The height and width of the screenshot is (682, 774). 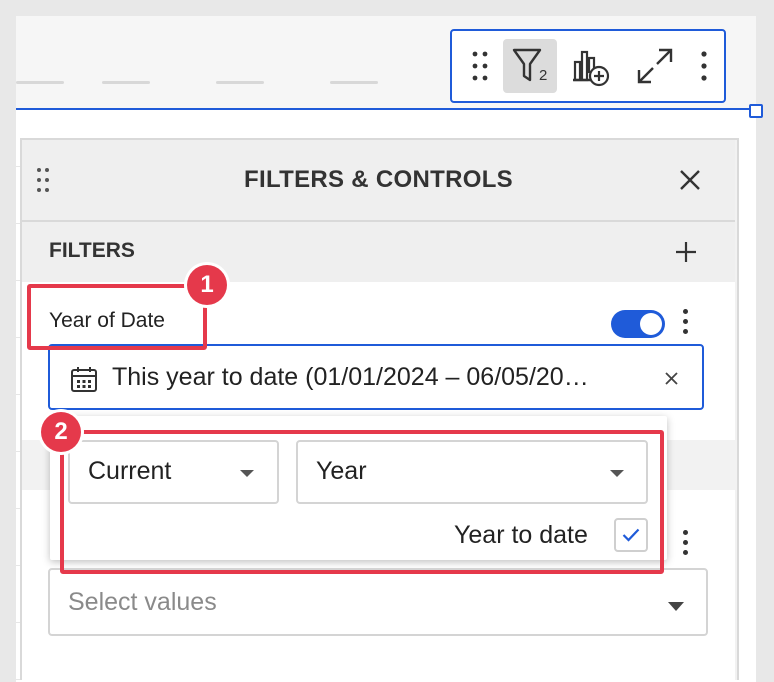 What do you see at coordinates (686, 254) in the screenshot?
I see `add-filter-icon` at bounding box center [686, 254].